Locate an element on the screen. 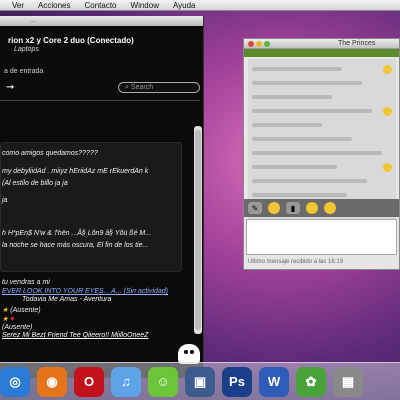  contact-row: ★ (Ausente) is located at coordinates (21, 310).